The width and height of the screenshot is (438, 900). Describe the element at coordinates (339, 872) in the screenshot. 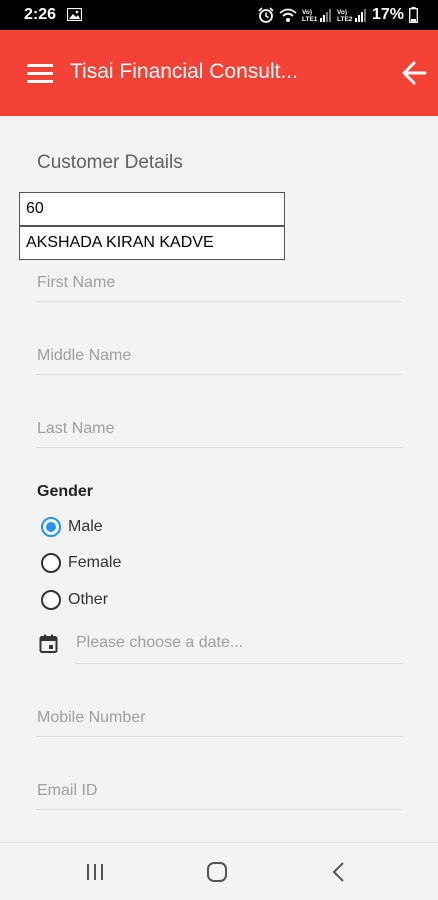

I see `back-icon` at that location.